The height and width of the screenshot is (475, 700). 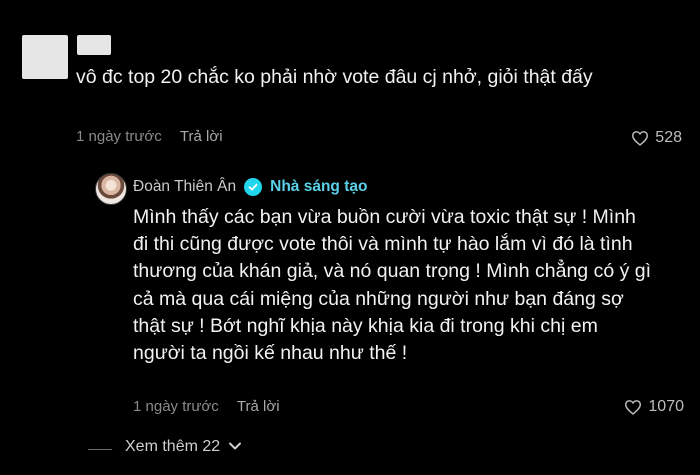 I want to click on view-more-button: Xem thêm 22, so click(x=183, y=447).